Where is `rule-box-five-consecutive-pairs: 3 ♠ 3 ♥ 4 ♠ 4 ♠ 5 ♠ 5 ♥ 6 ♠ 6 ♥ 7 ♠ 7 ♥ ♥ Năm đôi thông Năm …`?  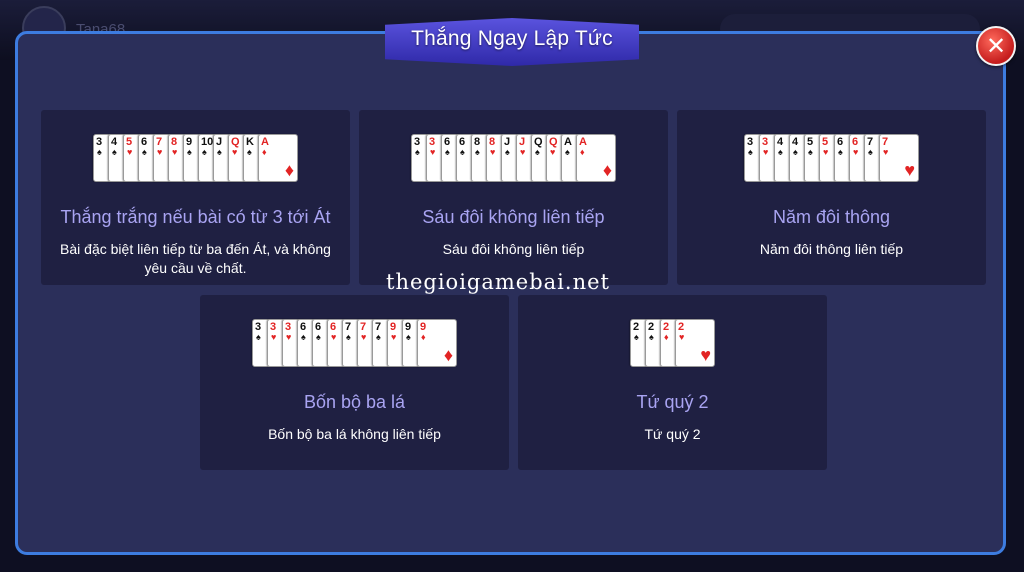 rule-box-five-consecutive-pairs: 3 ♠ 3 ♥ 4 ♠ 4 ♠ 5 ♠ 5 ♥ 6 ♠ 6 ♥ 7 ♠ 7 ♥ ♥ Năm đôi thông Năm … is located at coordinates (831, 197).